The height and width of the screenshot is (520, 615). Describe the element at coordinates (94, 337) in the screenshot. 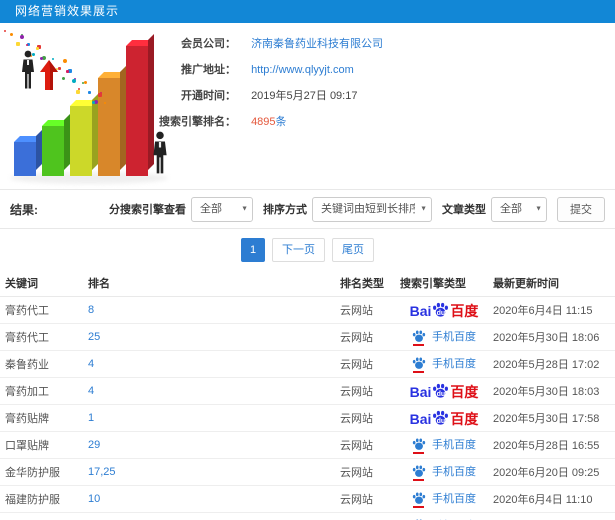

I see `rank-link: 25` at that location.